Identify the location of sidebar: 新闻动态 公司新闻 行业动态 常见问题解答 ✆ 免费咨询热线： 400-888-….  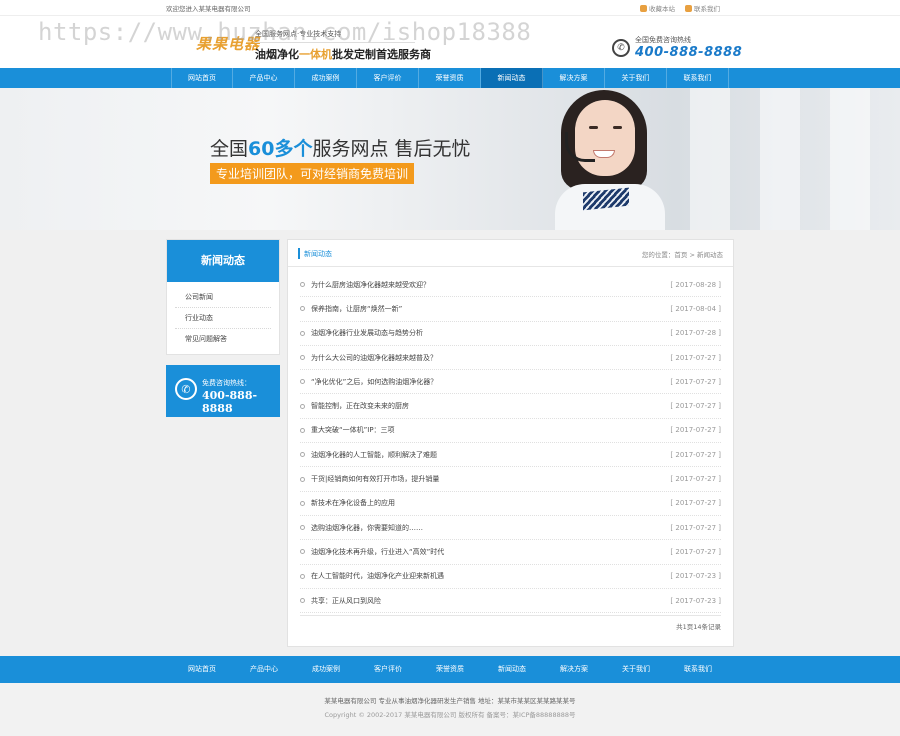
(223, 328).